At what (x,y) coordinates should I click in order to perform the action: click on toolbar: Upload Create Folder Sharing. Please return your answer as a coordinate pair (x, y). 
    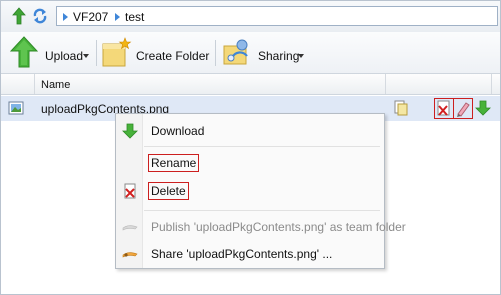
    Looking at the image, I should click on (250, 53).